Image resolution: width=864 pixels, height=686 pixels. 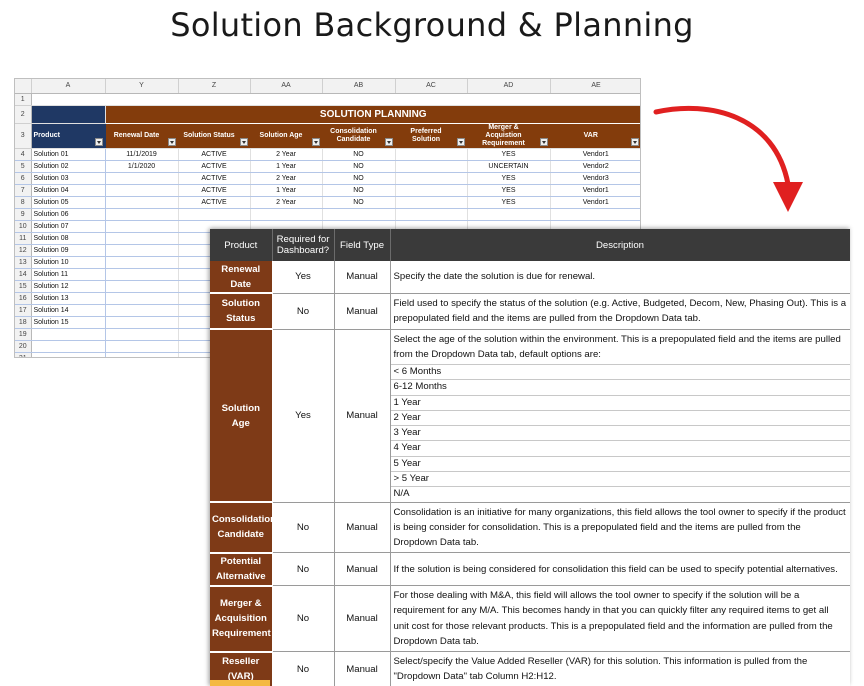 I want to click on row-number: 1, so click(x=23, y=99).